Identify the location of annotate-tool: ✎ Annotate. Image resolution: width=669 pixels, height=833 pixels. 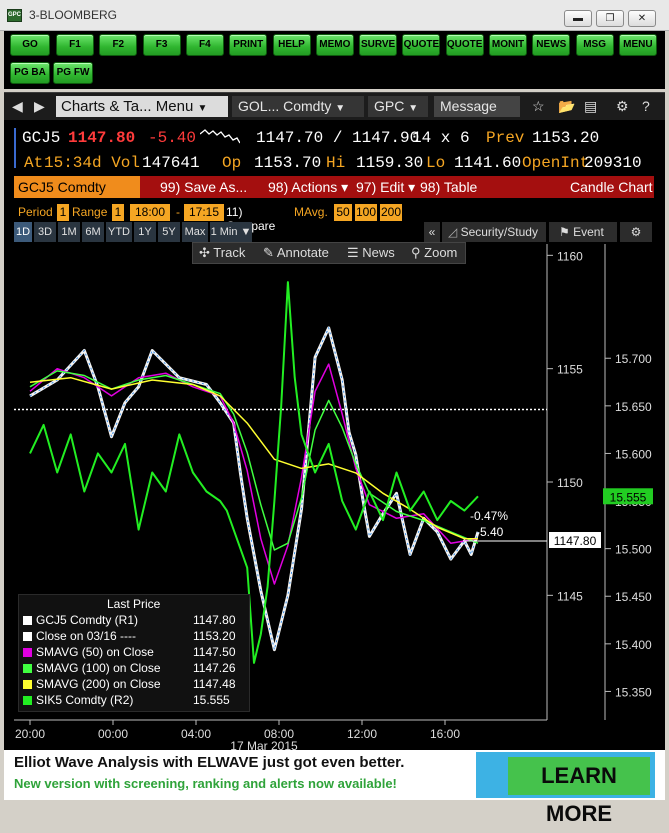
(296, 253).